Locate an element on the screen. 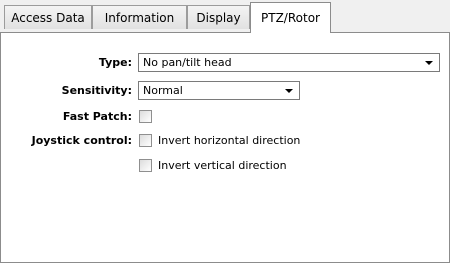  tab-label: Access Data is located at coordinates (48, 17).